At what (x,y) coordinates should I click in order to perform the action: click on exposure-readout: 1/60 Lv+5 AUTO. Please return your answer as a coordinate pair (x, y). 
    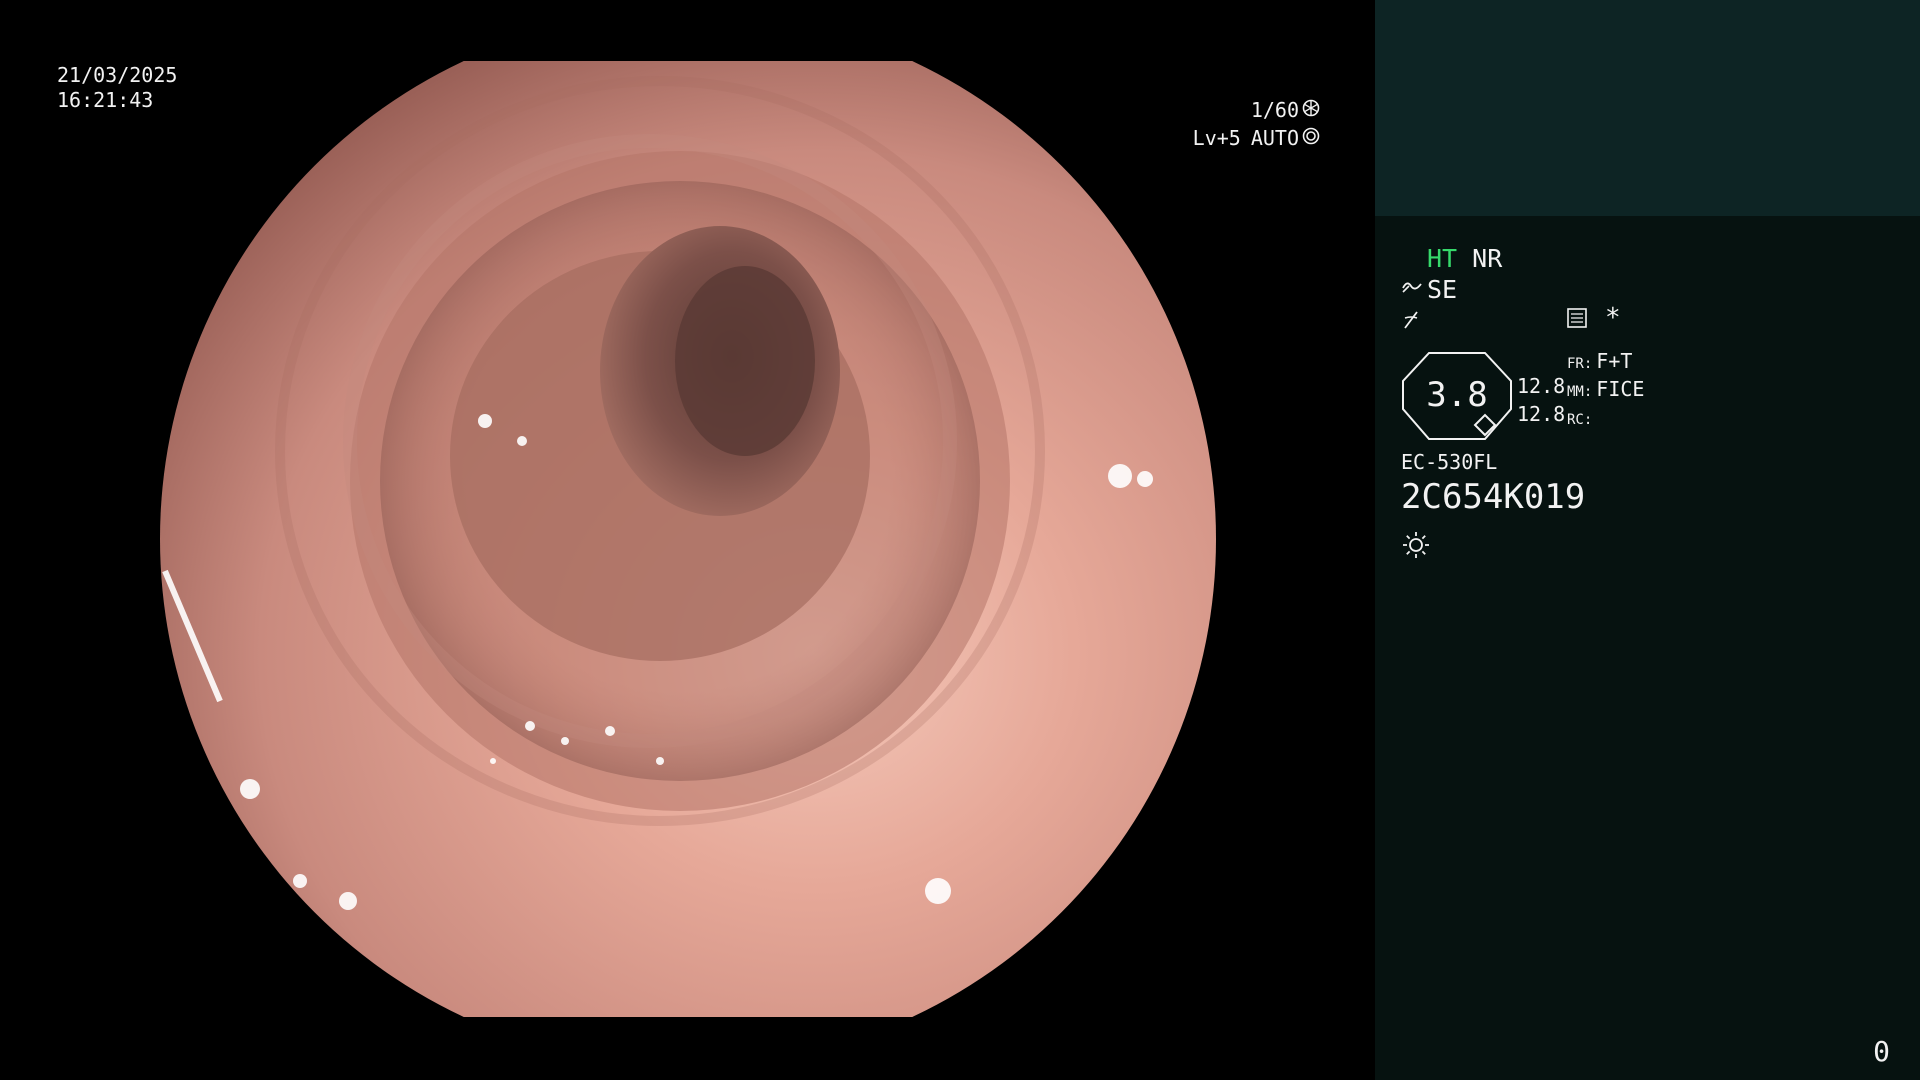
    Looking at the image, I should click on (1235, 124).